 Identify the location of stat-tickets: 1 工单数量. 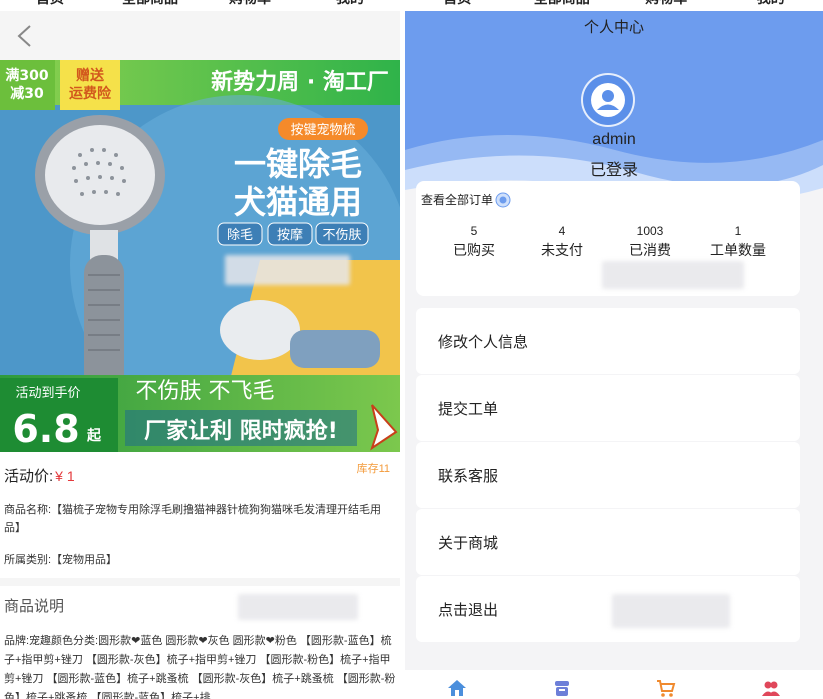
(738, 242).